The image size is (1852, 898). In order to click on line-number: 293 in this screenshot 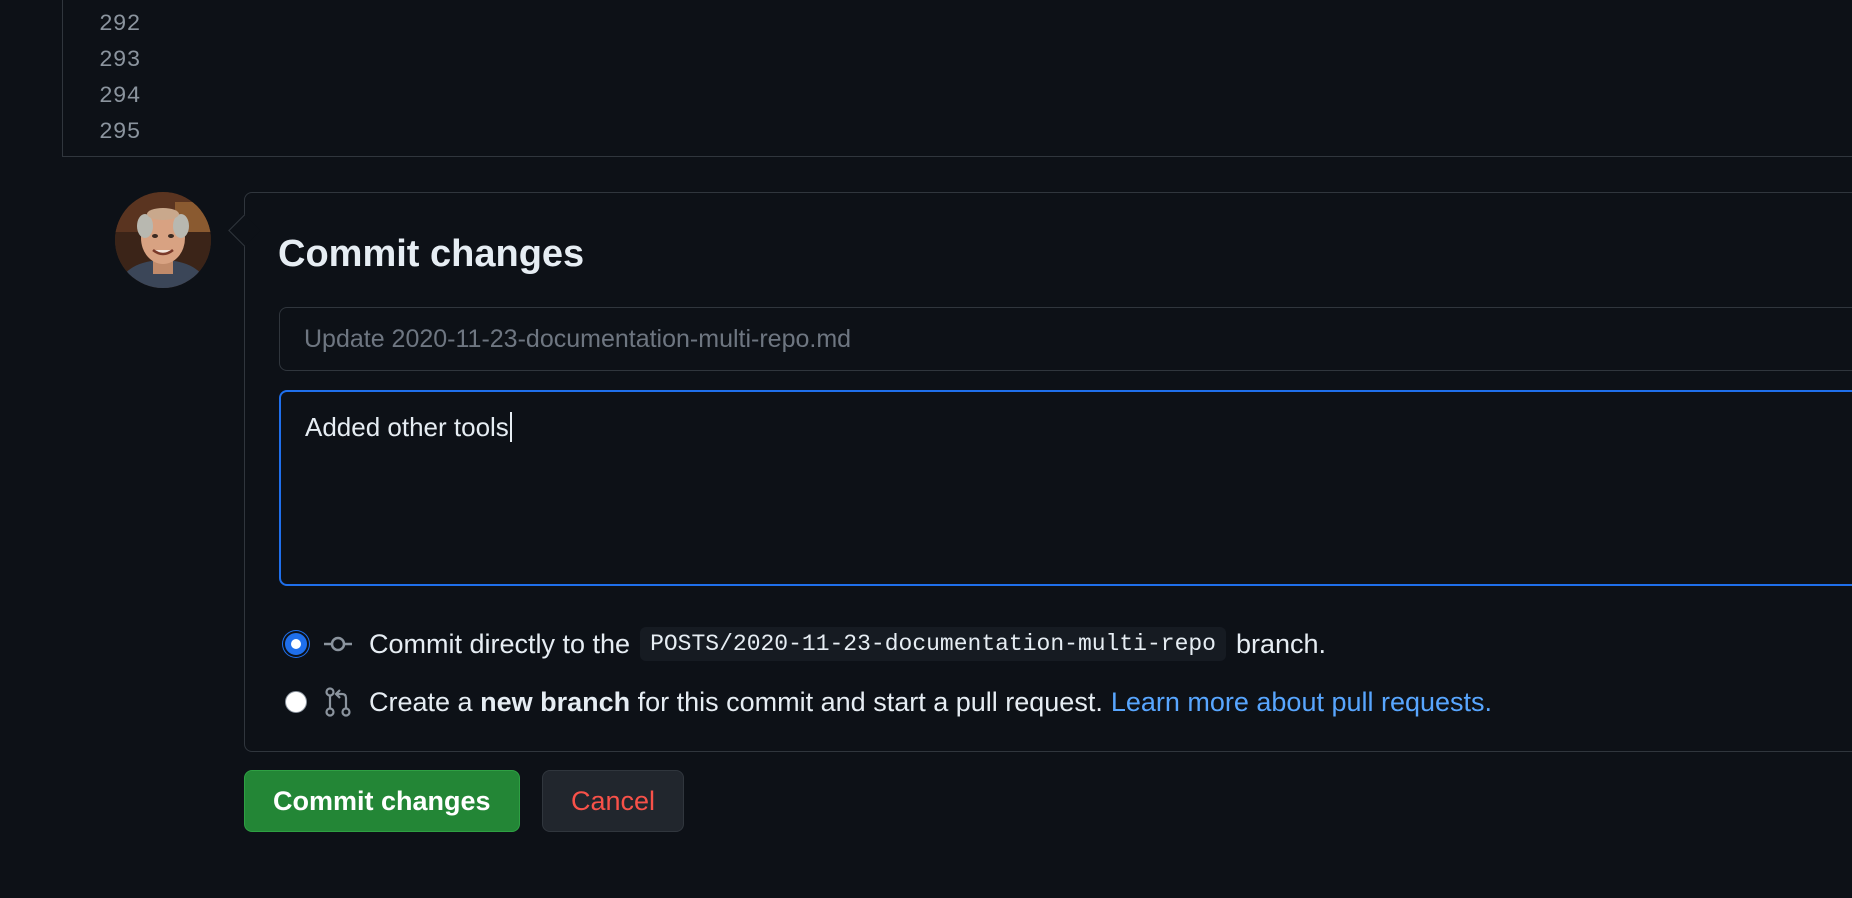, I will do `click(120, 60)`.